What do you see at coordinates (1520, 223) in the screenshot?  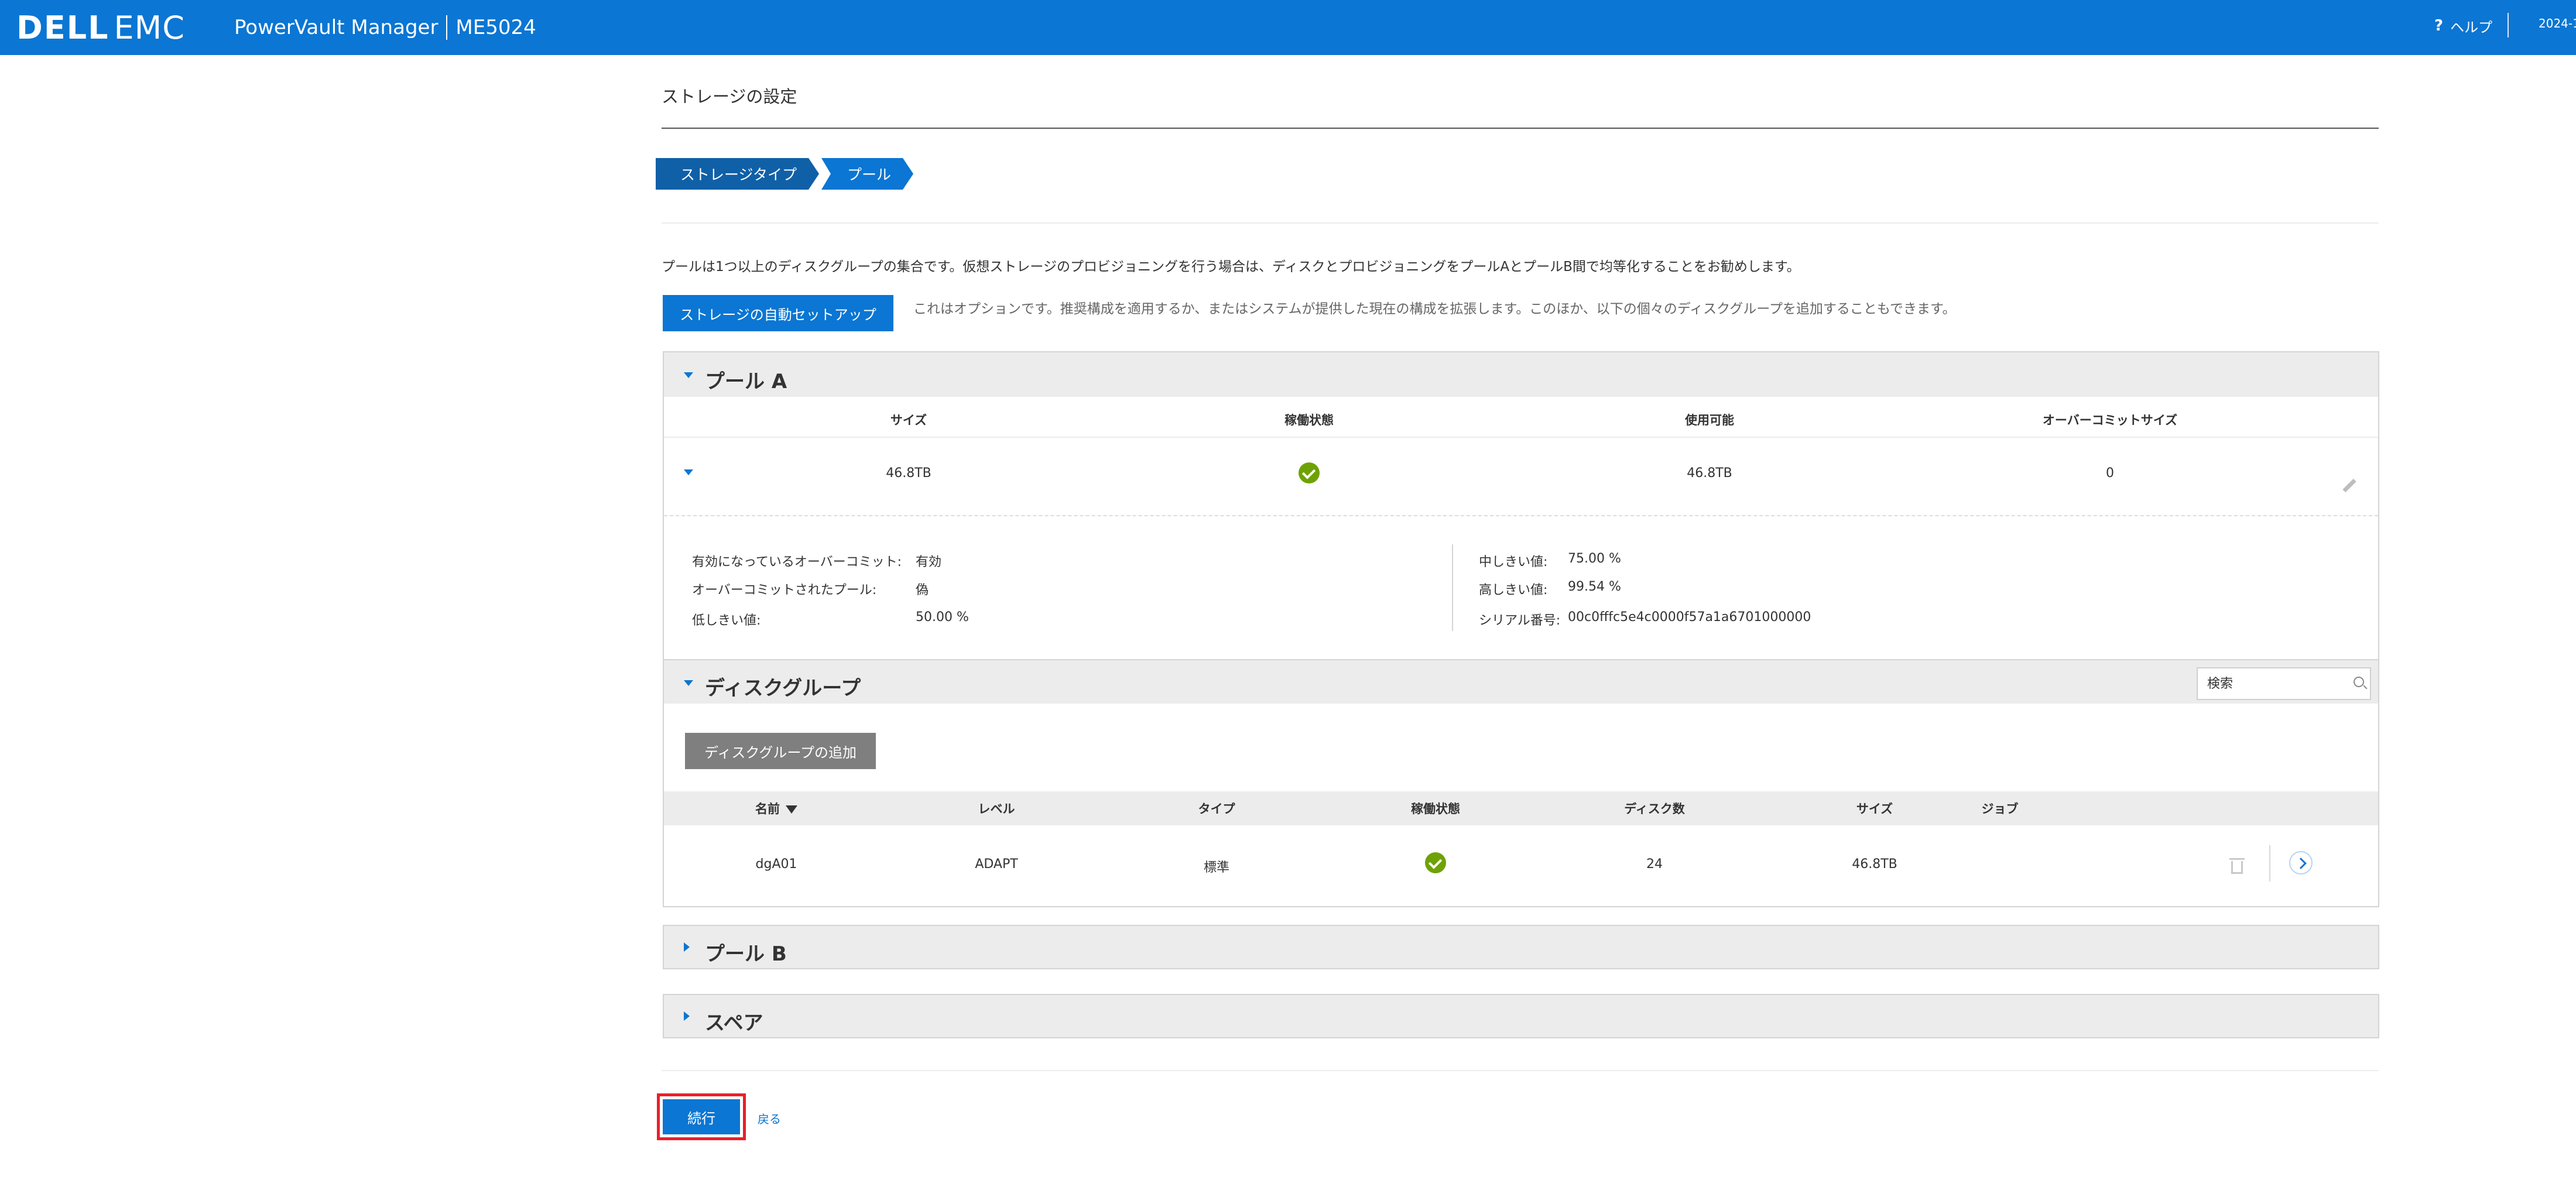 I see `section-divider` at bounding box center [1520, 223].